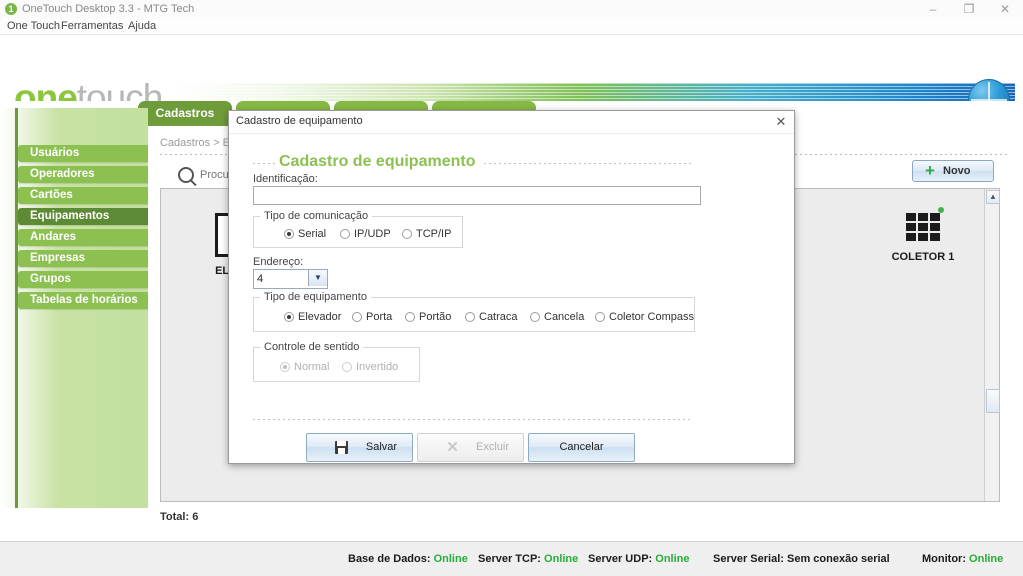  I want to click on add-new-label: Novo, so click(957, 171).